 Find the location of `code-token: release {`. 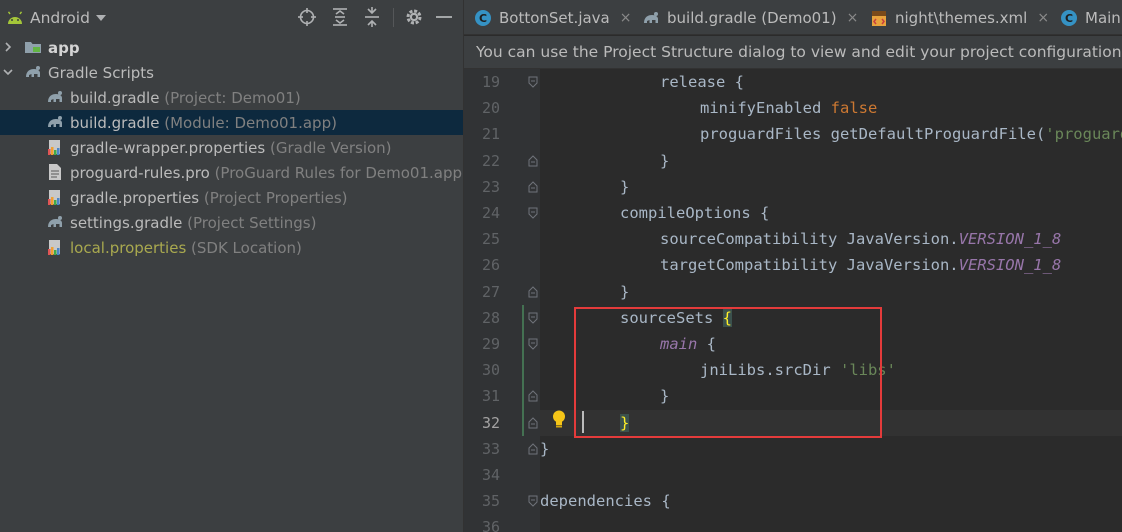

code-token: release { is located at coordinates (702, 82).